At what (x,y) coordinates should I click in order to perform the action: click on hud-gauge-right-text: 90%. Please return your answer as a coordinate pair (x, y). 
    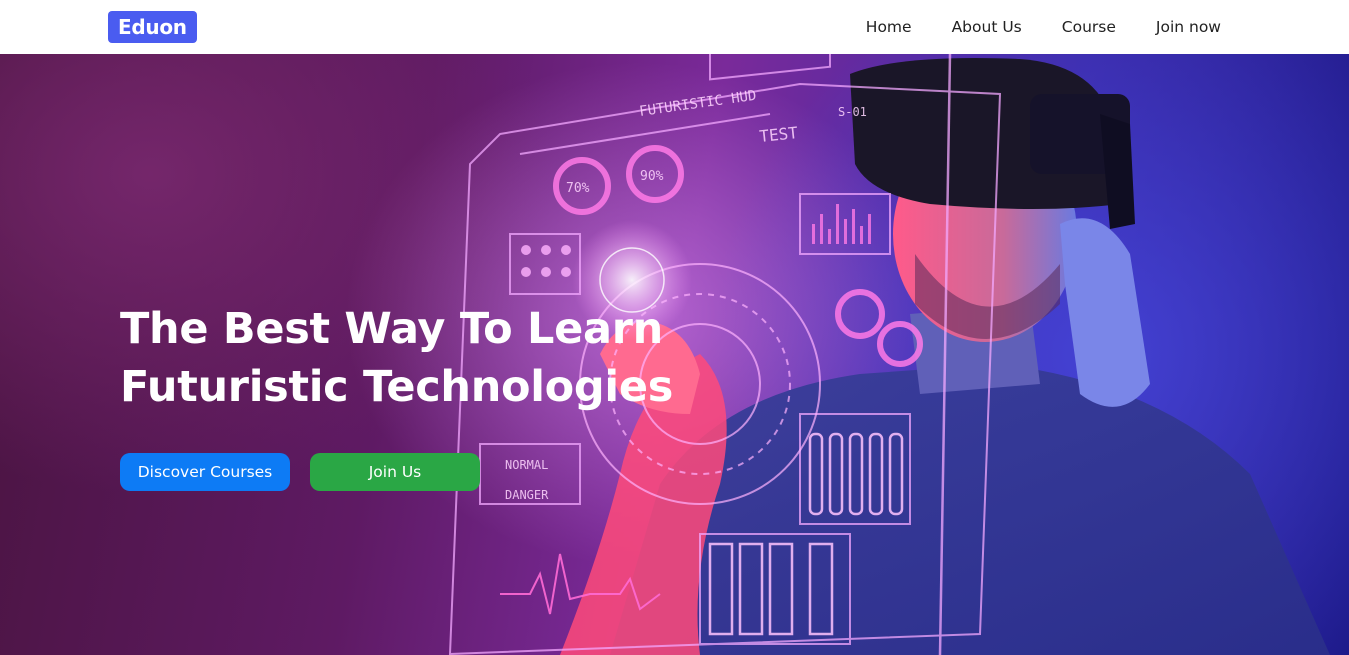
    Looking at the image, I should click on (652, 176).